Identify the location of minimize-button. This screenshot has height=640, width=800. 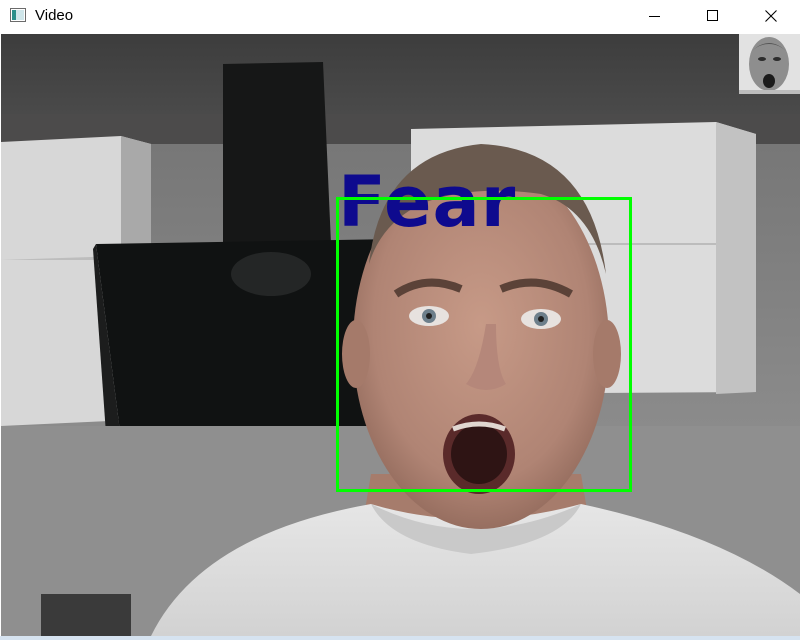
(655, 16).